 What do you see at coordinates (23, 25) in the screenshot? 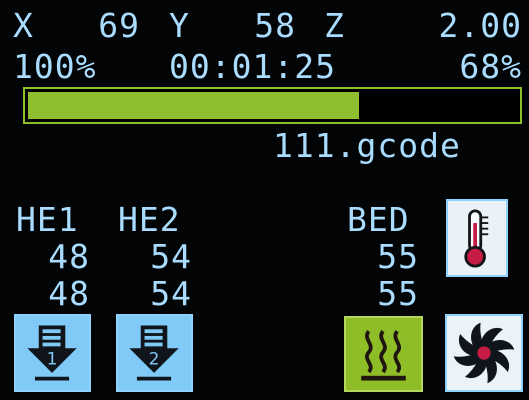
I see `x-axis-label: X` at bounding box center [23, 25].